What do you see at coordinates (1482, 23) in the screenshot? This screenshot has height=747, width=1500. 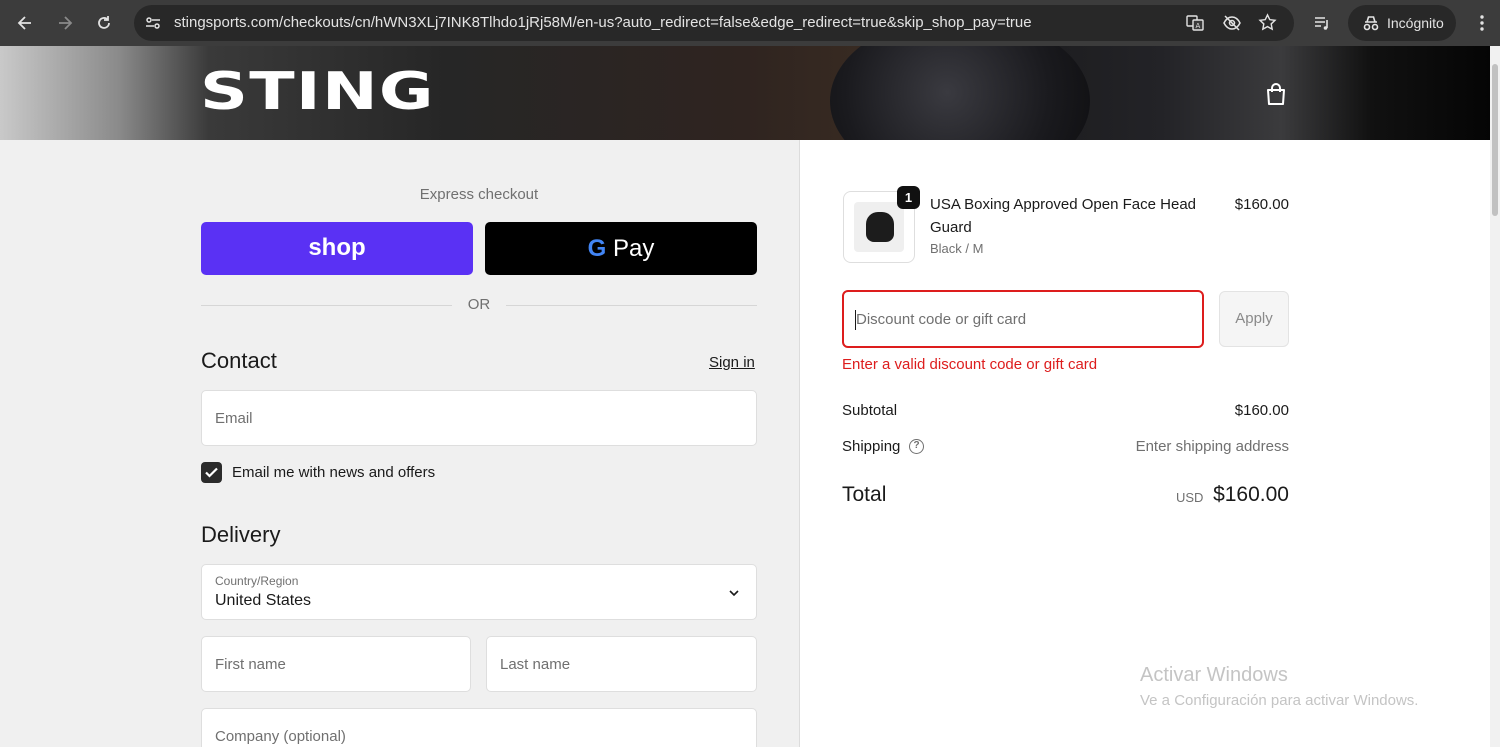 I see `more-icon` at bounding box center [1482, 23].